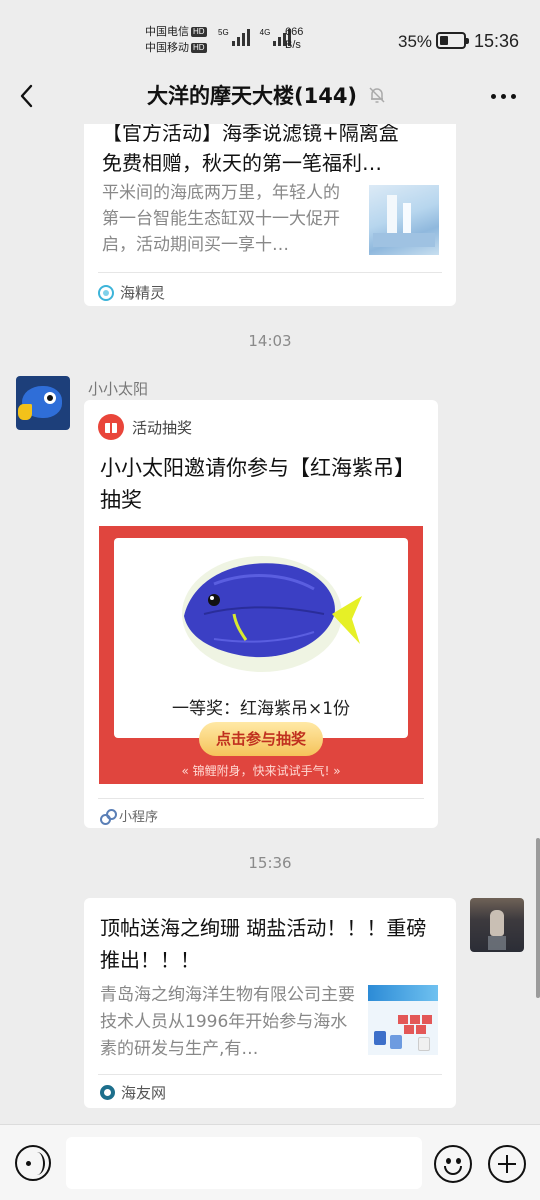  What do you see at coordinates (223, 32) in the screenshot?
I see `signal-5g-label: 5G` at bounding box center [223, 32].